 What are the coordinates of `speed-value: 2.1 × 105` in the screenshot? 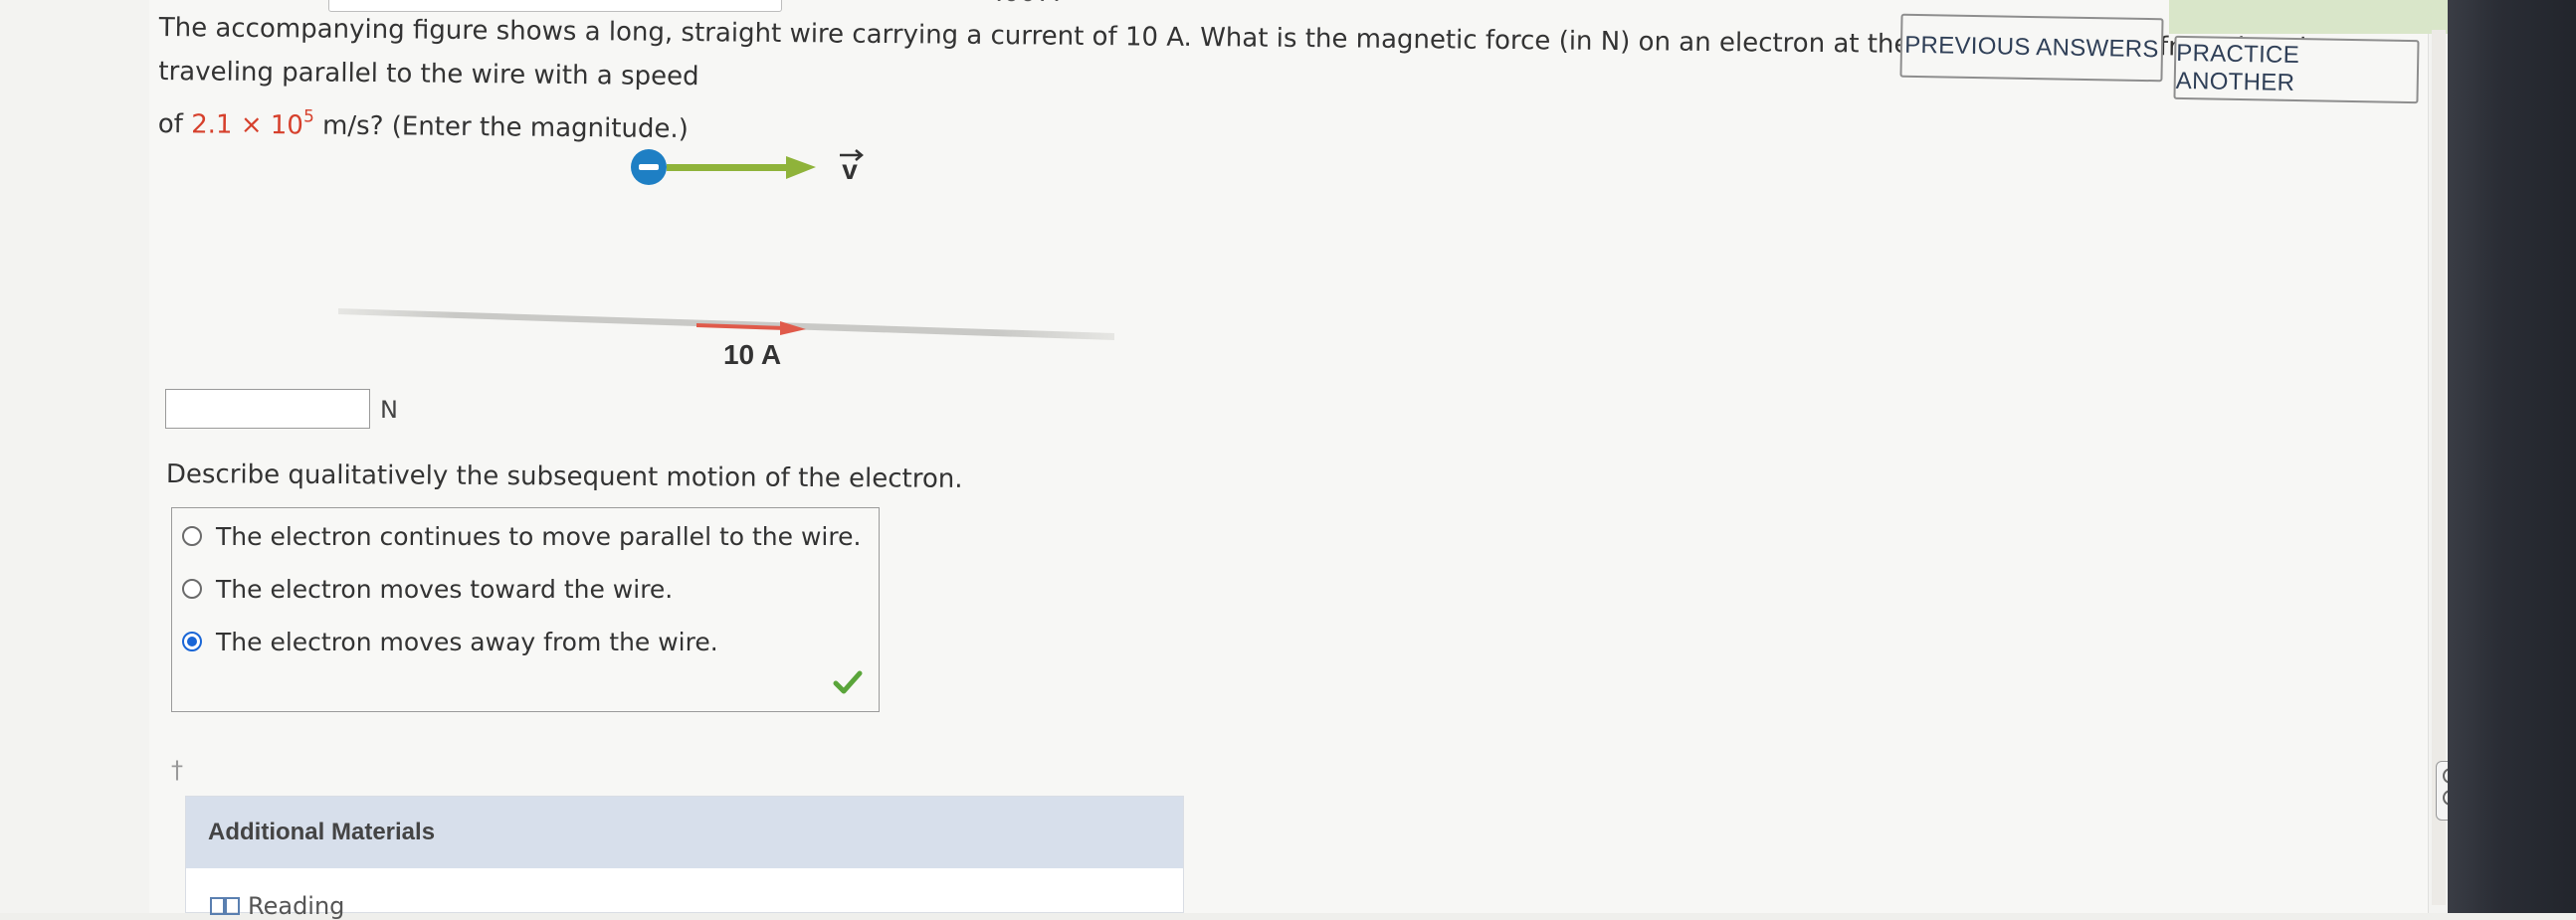 It's located at (252, 123).